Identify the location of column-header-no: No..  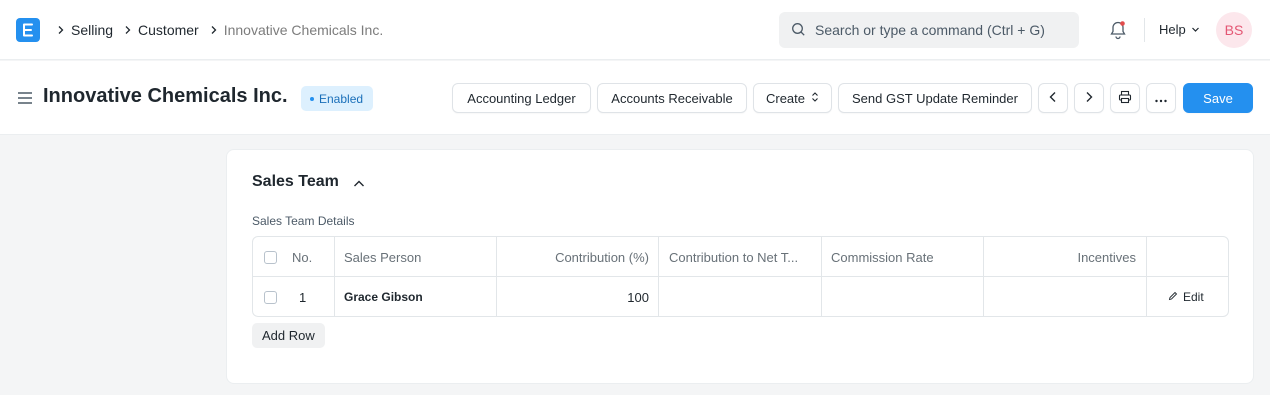
(302, 257).